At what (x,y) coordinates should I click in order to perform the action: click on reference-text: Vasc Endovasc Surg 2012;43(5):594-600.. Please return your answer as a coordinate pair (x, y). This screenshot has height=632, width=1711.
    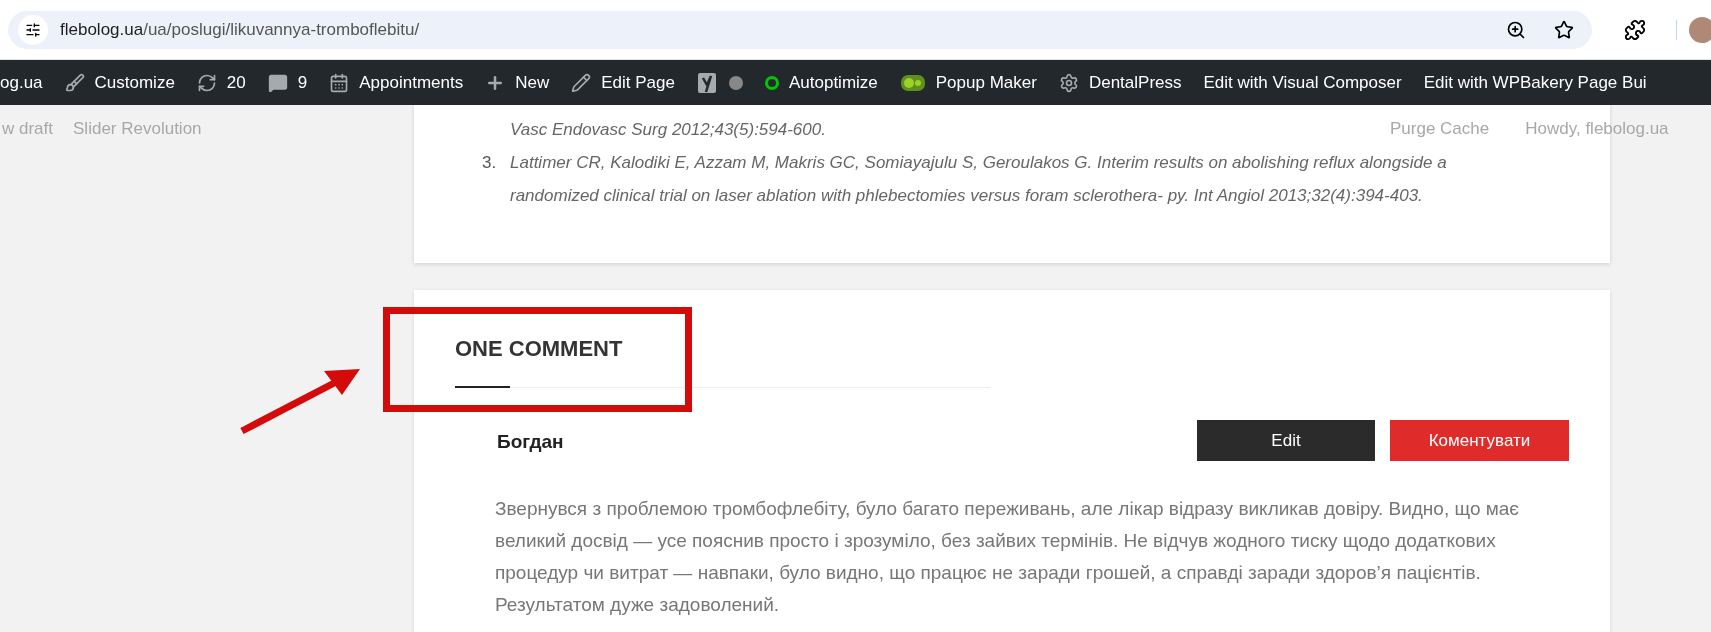
    Looking at the image, I should click on (668, 130).